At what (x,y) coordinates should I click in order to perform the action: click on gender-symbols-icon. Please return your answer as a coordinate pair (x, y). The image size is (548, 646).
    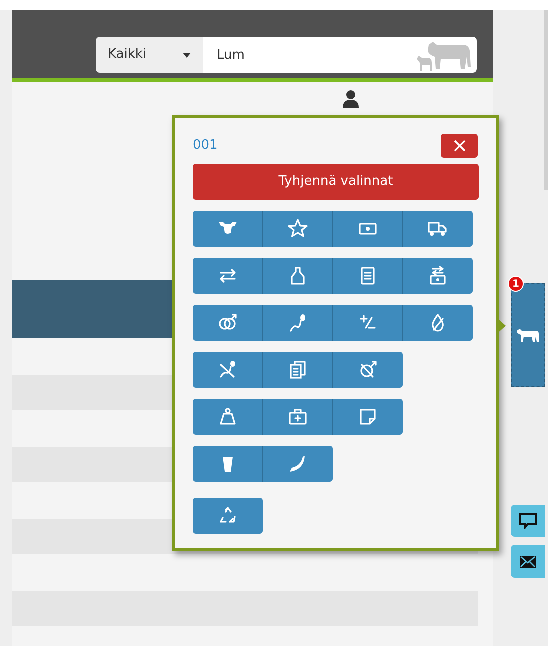
    Looking at the image, I should click on (228, 323).